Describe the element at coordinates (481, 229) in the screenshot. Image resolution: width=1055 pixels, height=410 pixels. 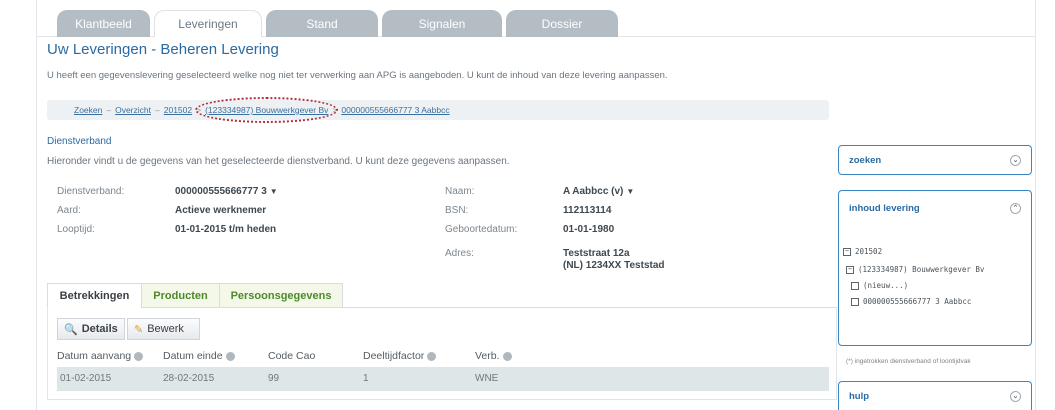
I see `geboortedatum-label: Geboortedatum:` at that location.